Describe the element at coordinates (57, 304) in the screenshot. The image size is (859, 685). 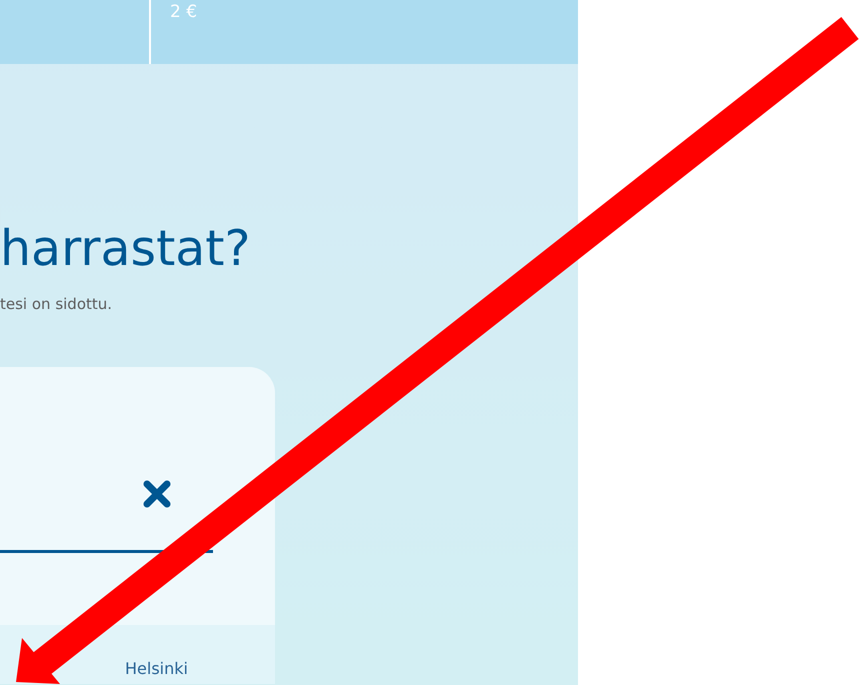
I see `subtitle-text: tesi on sidottu.` at that location.